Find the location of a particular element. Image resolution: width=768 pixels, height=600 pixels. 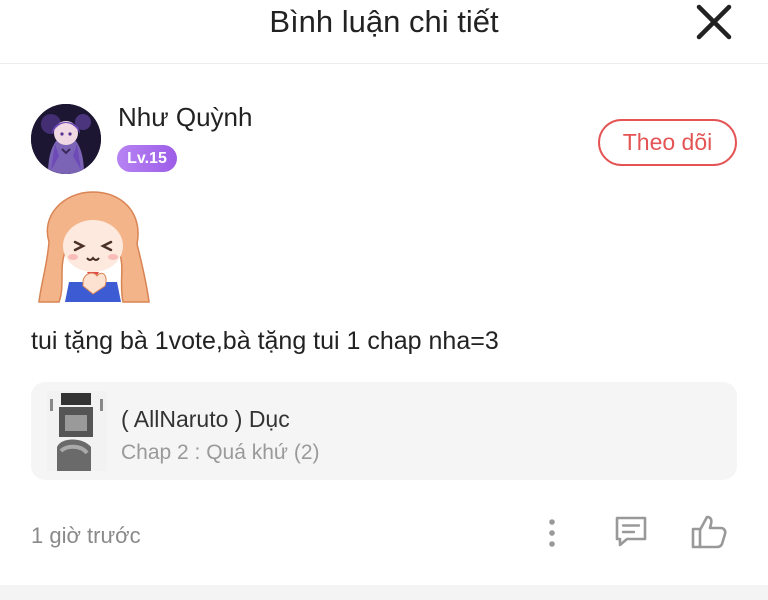

thumbs-up-icon is located at coordinates (709, 532).